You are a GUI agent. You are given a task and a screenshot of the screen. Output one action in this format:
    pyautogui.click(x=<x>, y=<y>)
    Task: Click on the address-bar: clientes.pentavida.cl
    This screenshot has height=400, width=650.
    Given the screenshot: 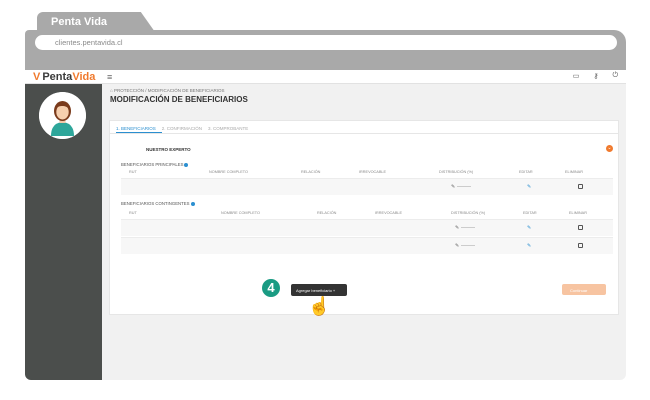 What is the action you would take?
    pyautogui.click(x=326, y=42)
    